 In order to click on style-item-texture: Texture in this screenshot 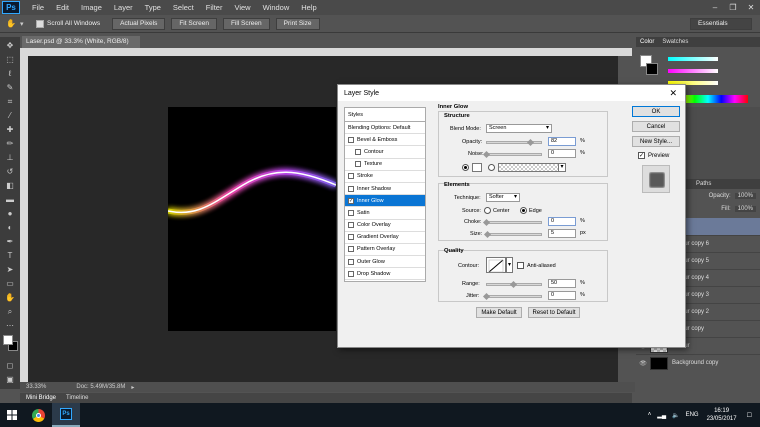, I will do `click(385, 165)`.